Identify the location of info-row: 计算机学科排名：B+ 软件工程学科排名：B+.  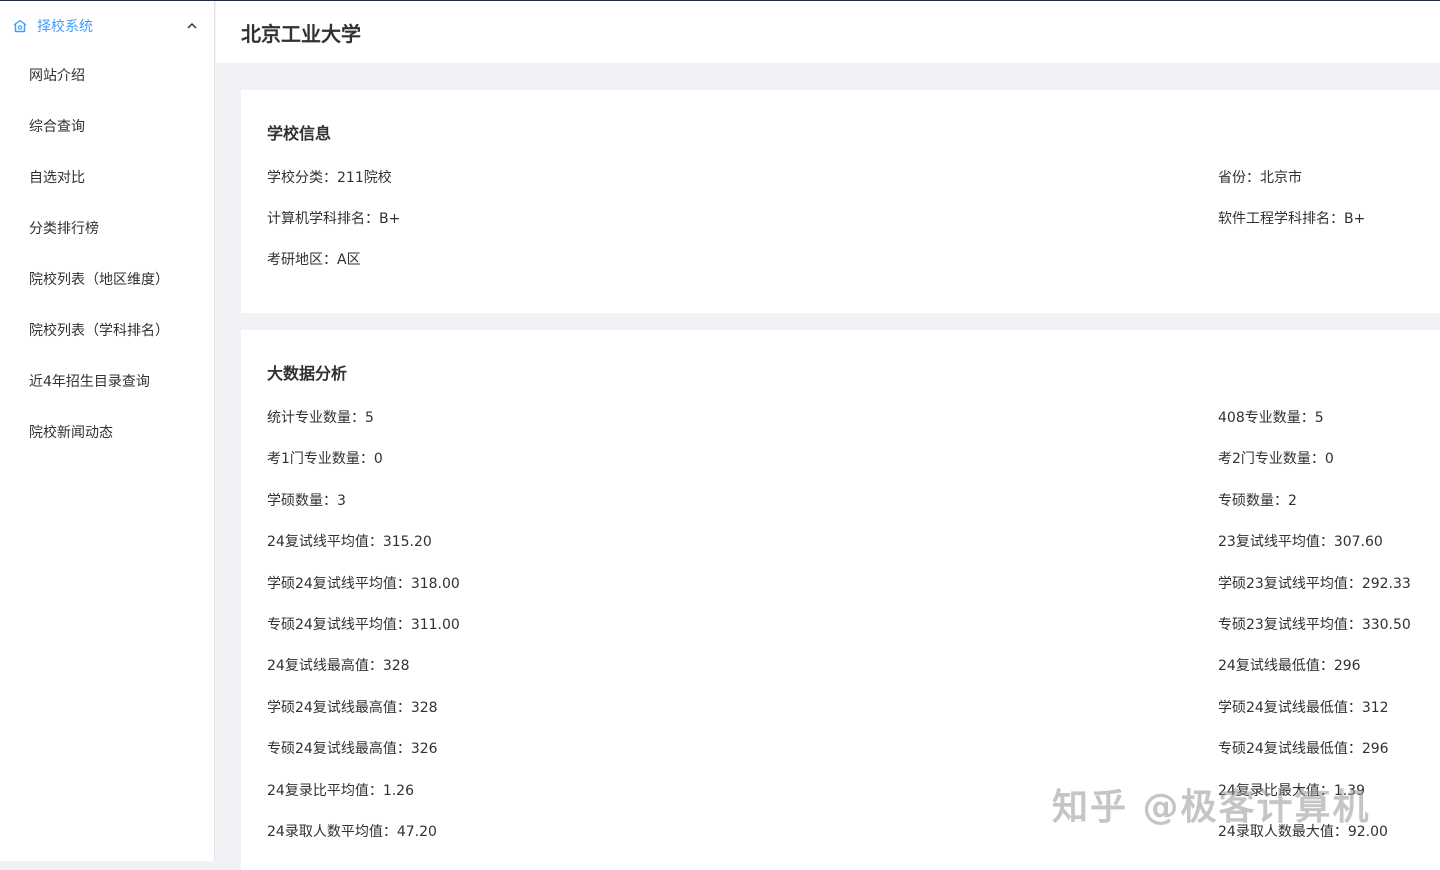
(840, 218).